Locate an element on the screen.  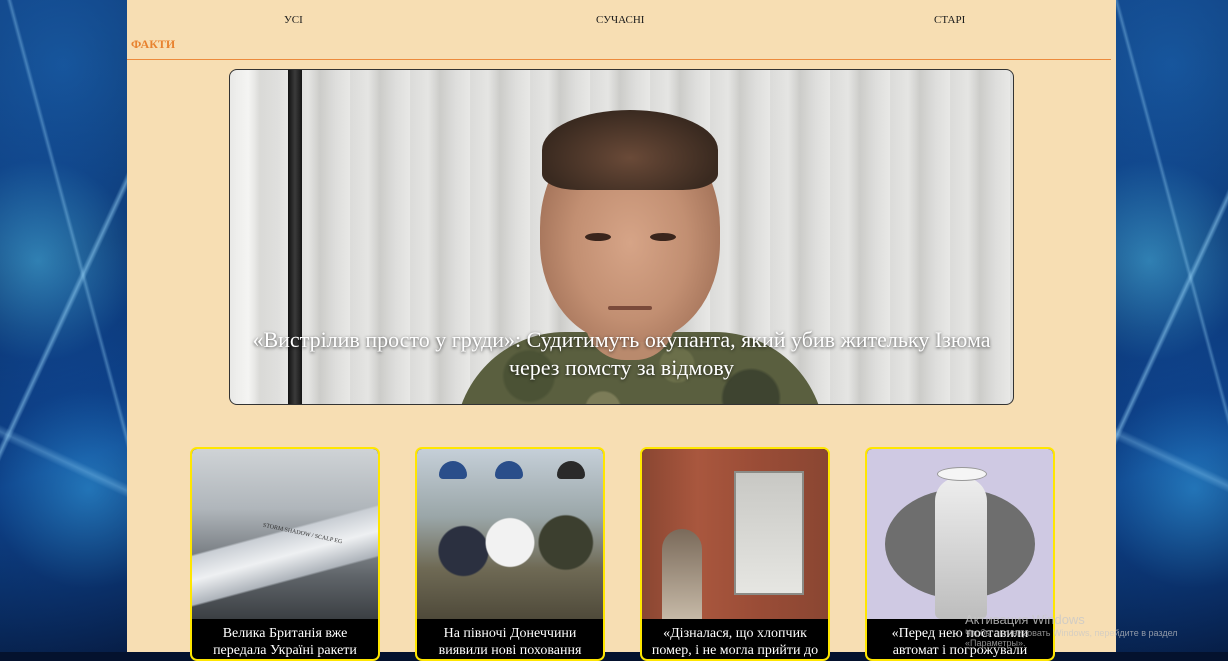
top-nav: УСІ СУЧАСНІ СТАРІ is located at coordinates (621, 23).